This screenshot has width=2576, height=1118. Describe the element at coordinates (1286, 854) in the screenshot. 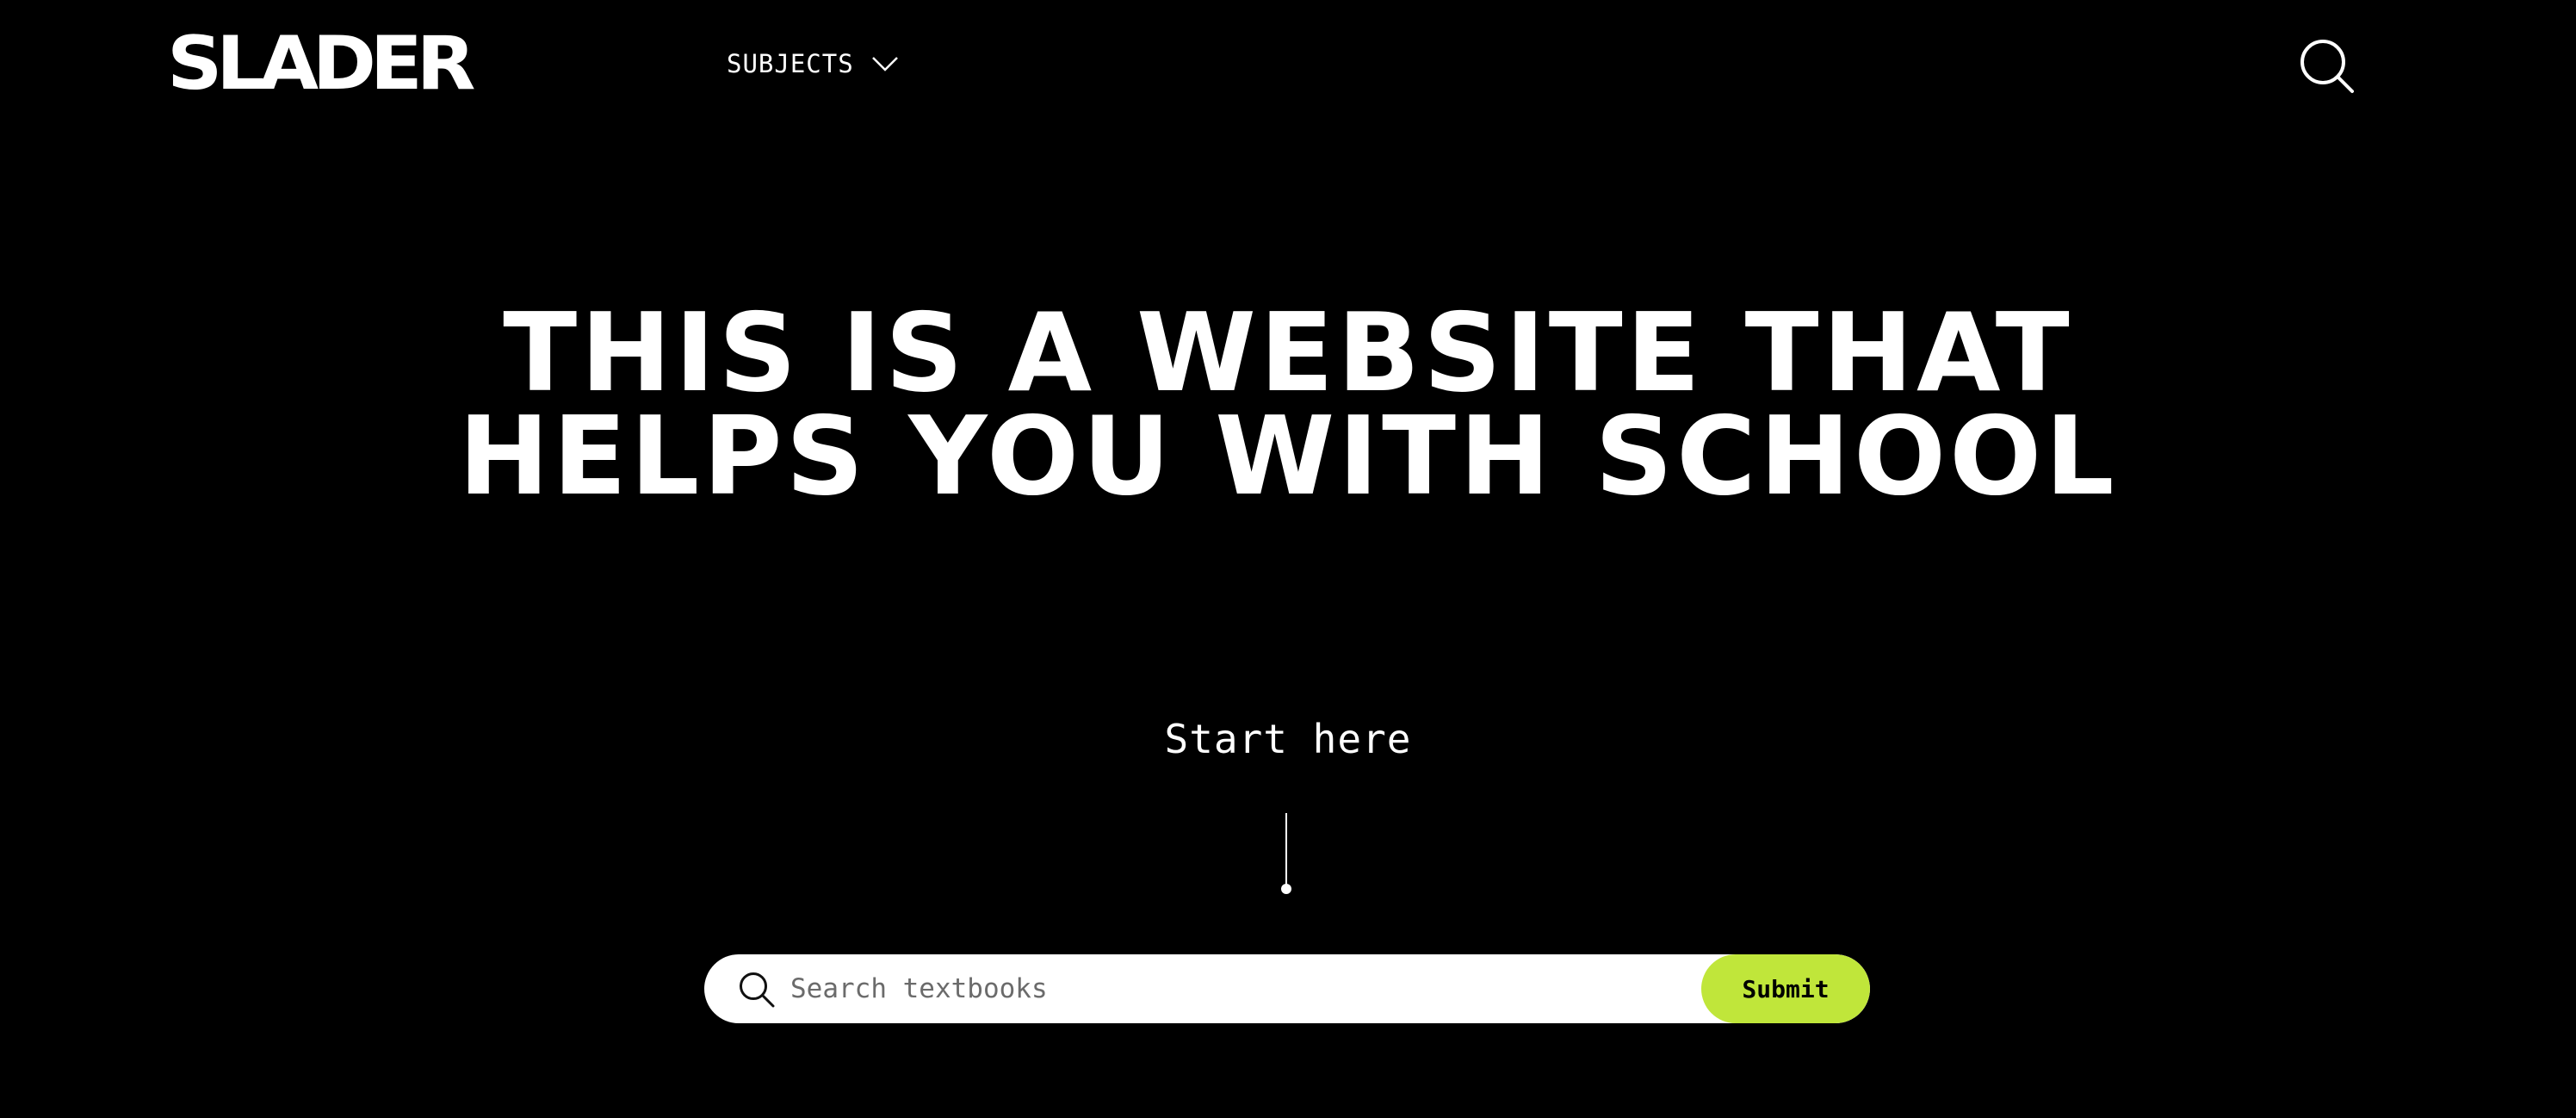

I see `pointer-line` at that location.